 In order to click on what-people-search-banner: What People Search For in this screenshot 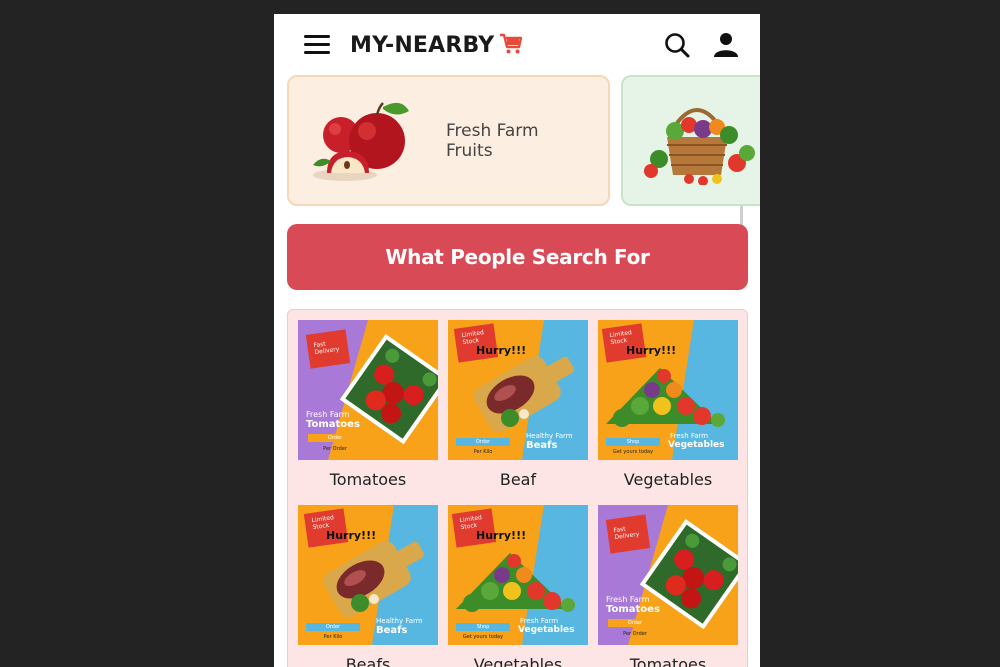, I will do `click(517, 257)`.